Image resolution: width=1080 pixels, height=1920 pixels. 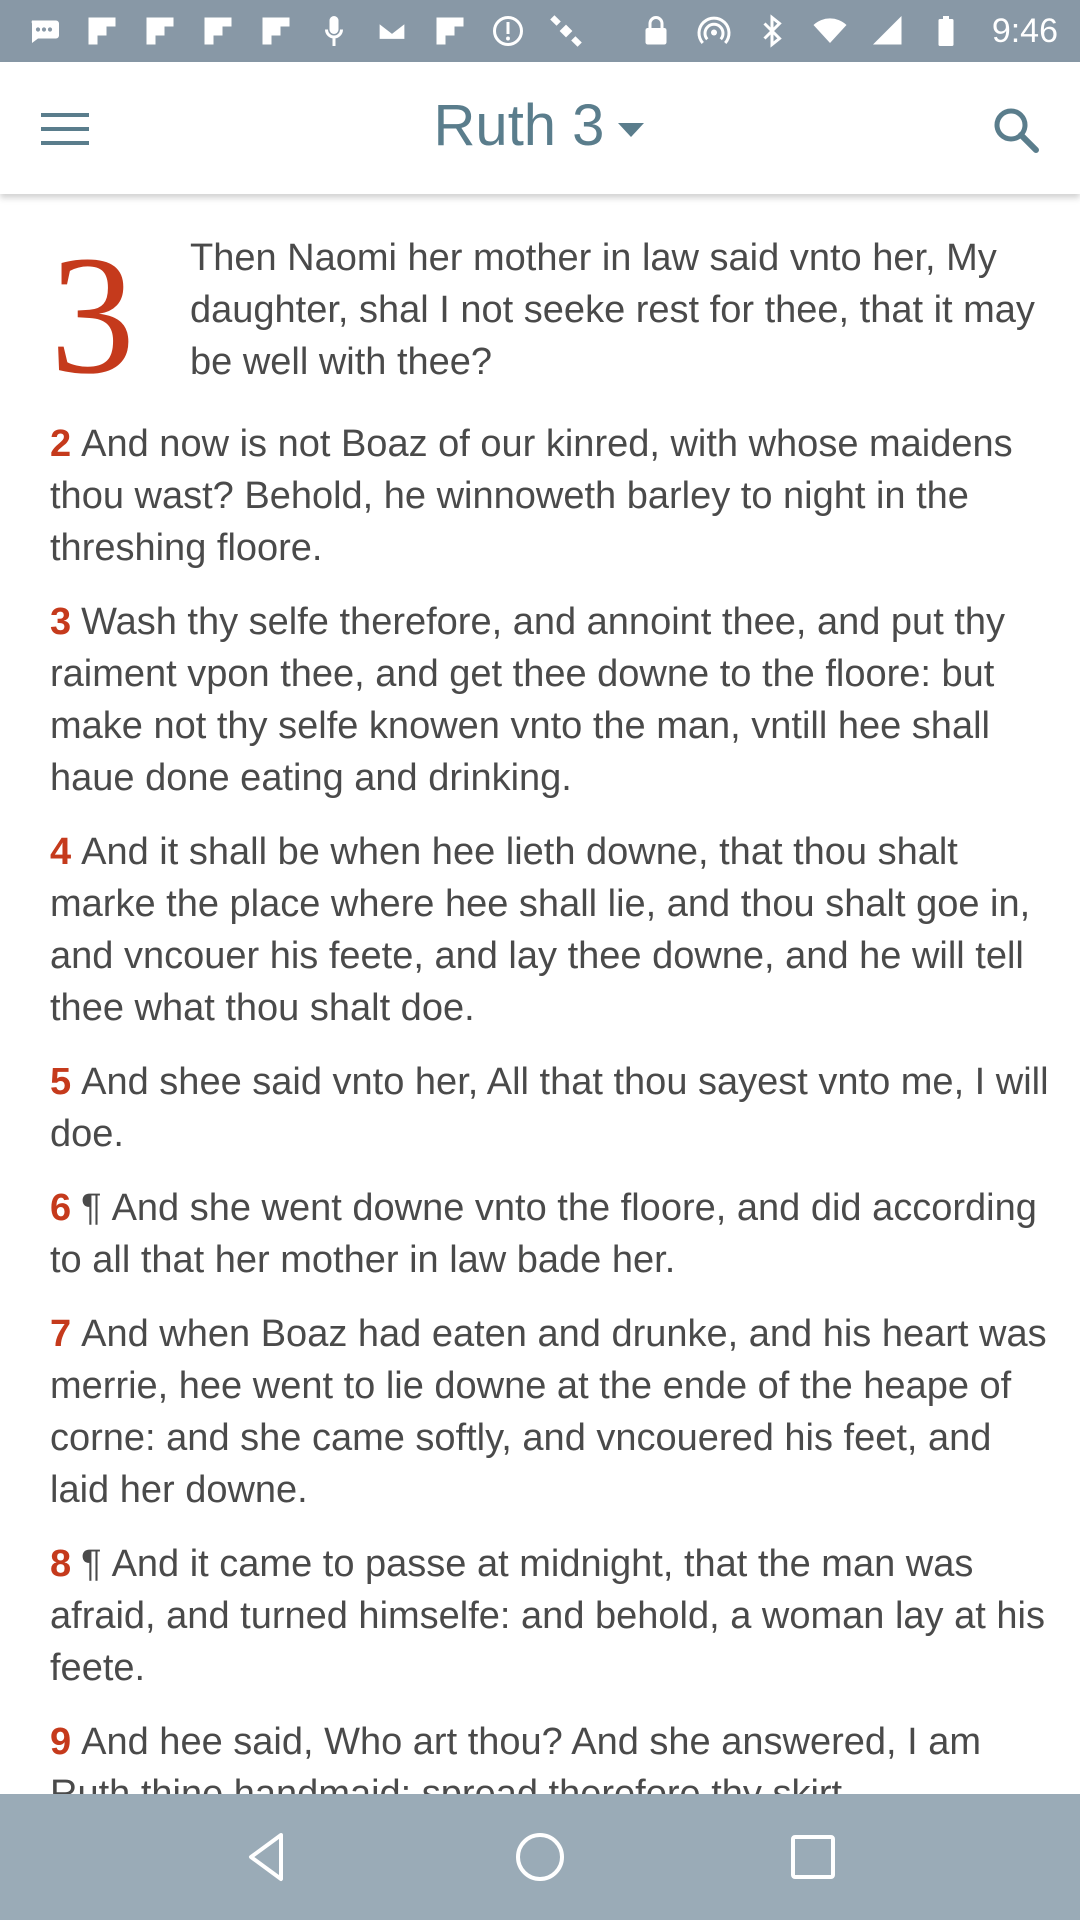 I want to click on signal-icon, so click(x=888, y=31).